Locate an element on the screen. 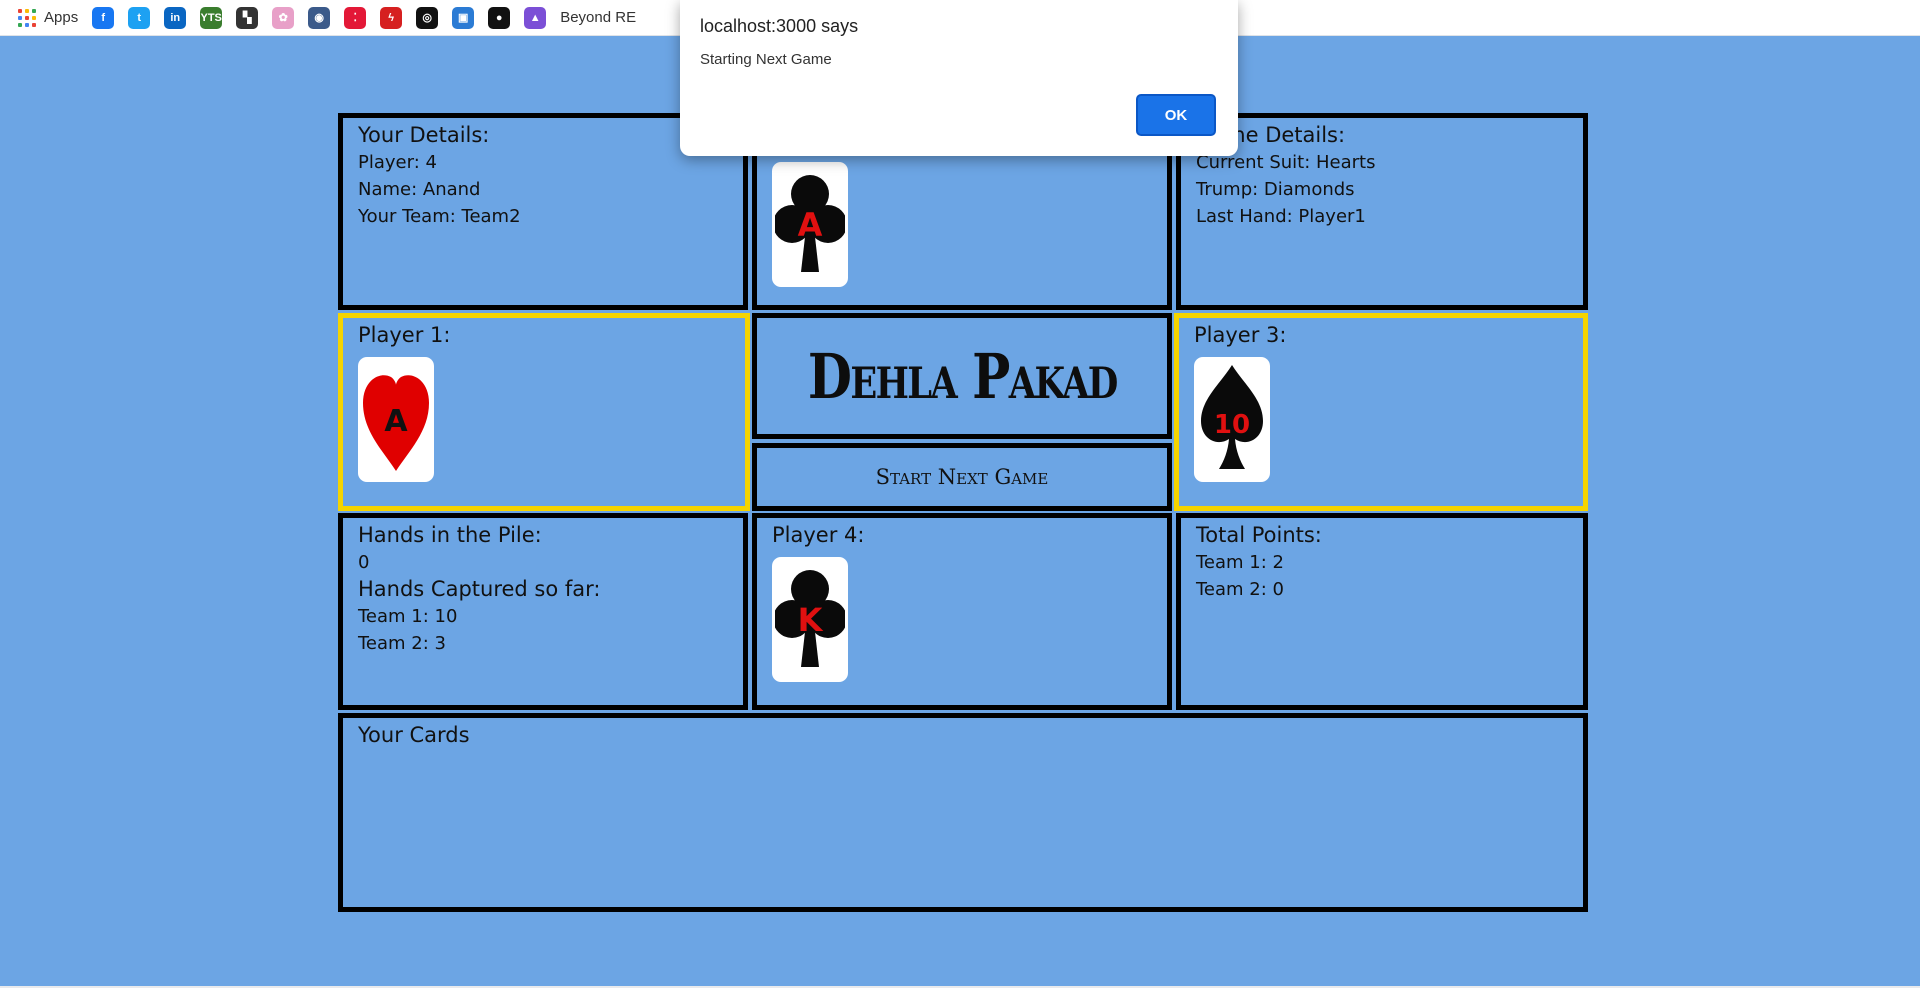  player1-card-rank: A is located at coordinates (396, 421).